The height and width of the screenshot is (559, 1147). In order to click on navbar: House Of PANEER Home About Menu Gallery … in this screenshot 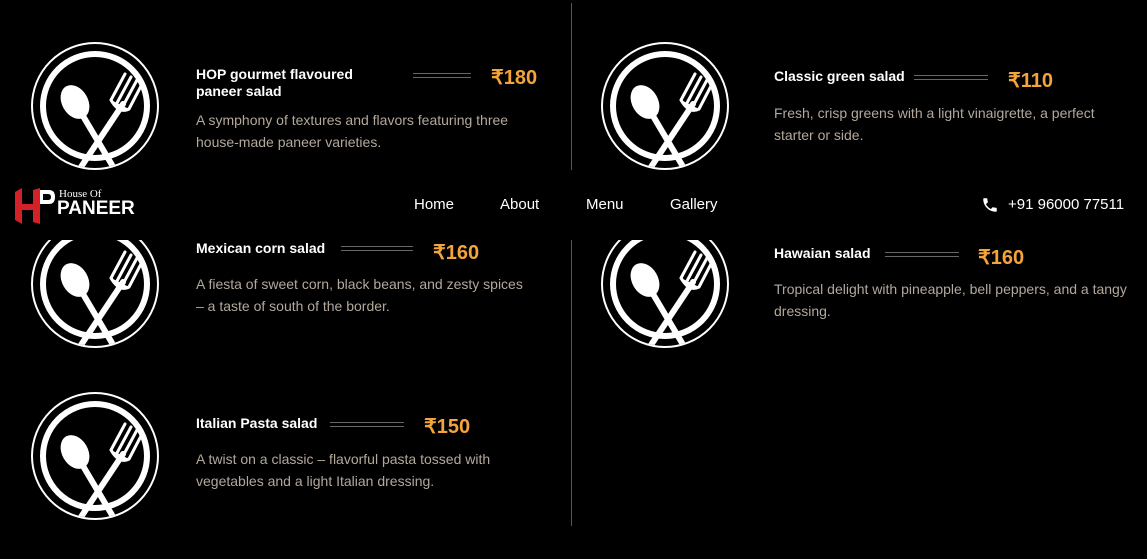, I will do `click(573, 205)`.